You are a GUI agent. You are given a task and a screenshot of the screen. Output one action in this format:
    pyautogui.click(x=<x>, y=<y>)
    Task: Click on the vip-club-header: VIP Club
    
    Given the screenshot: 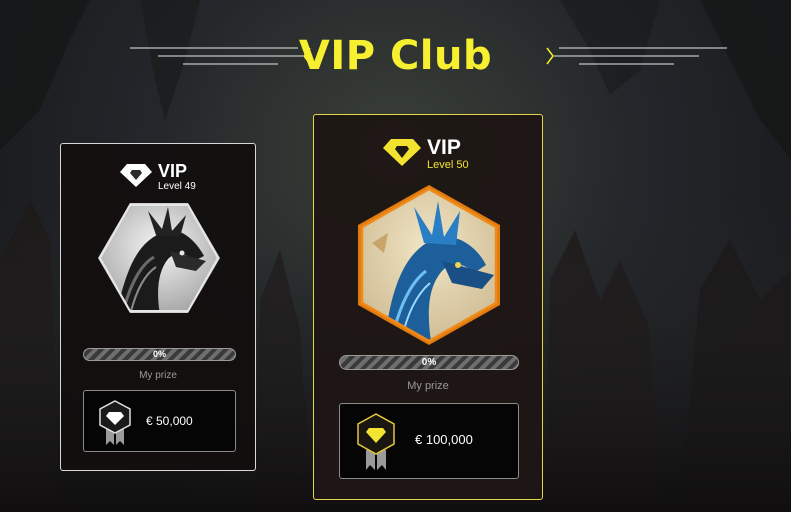 What is the action you would take?
    pyautogui.click(x=395, y=56)
    